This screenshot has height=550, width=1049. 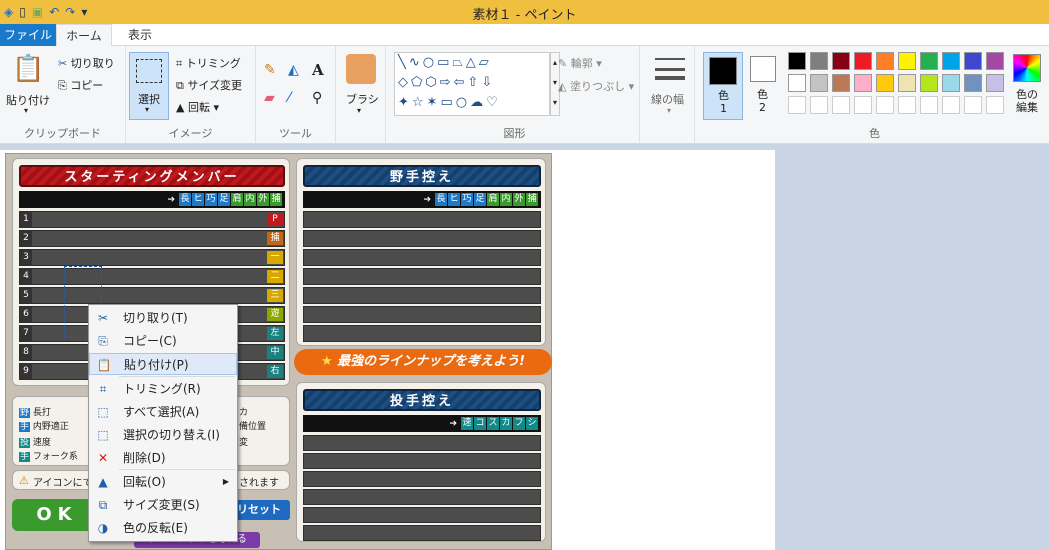 I want to click on clipboard-group: 📋 貼り付け ▾ ✂ 切り取り ⎘ コピー クリップボード, so click(x=63, y=95).